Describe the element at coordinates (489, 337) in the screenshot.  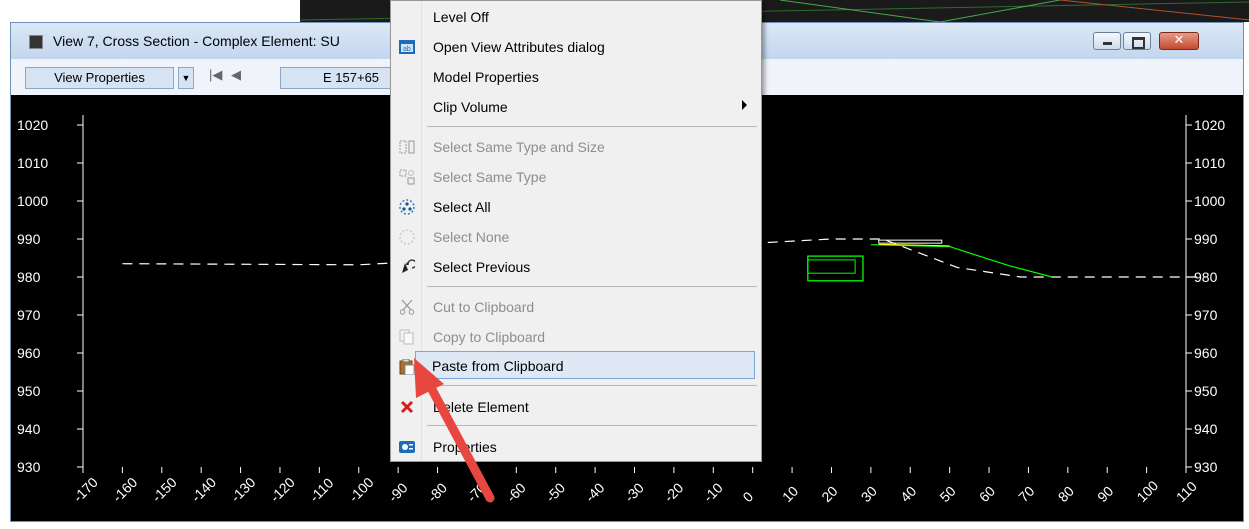
I see `menu-item-label: Copy to Clipboard` at that location.